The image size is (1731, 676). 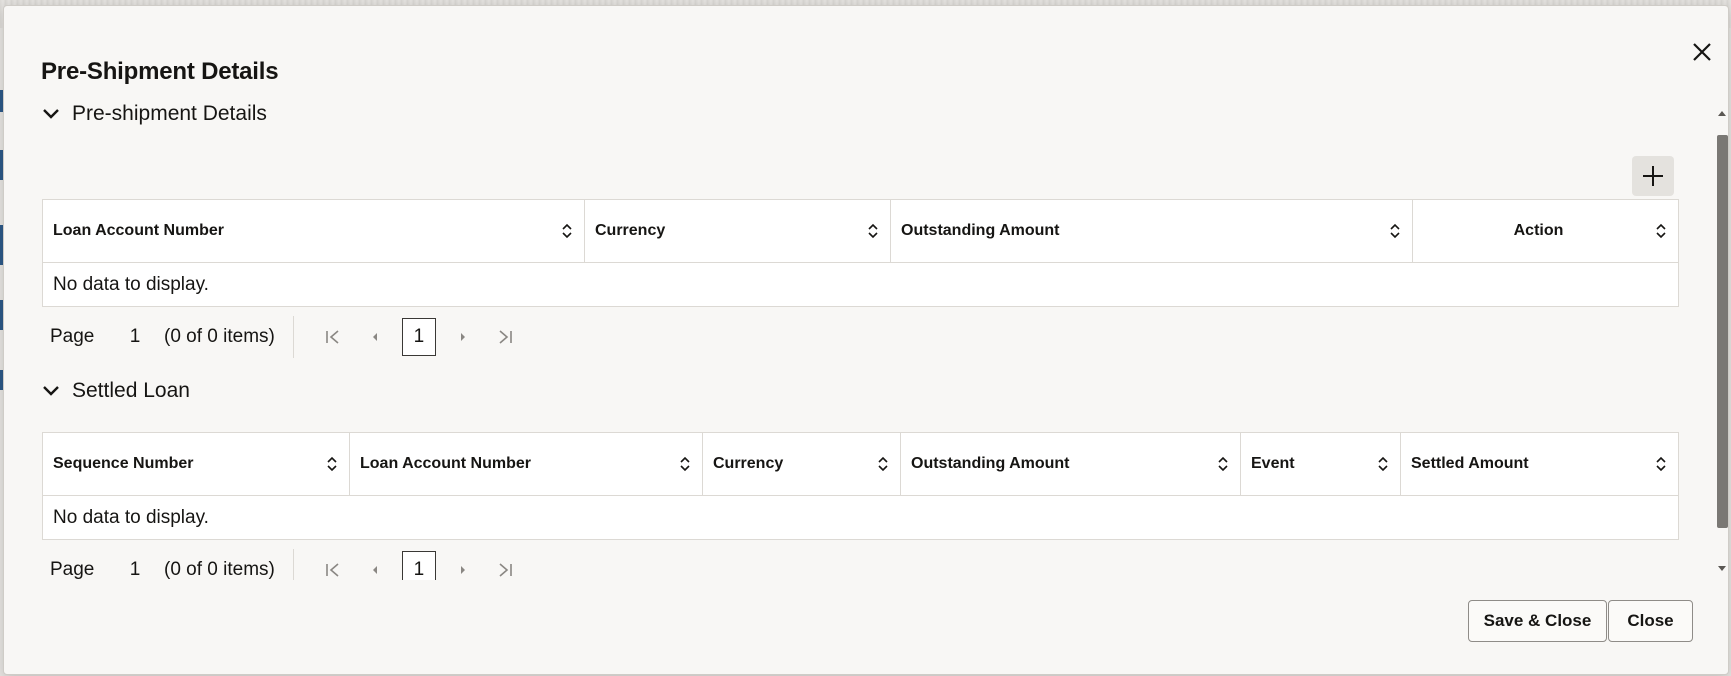 I want to click on vertical-scrollbar, so click(x=1722, y=341).